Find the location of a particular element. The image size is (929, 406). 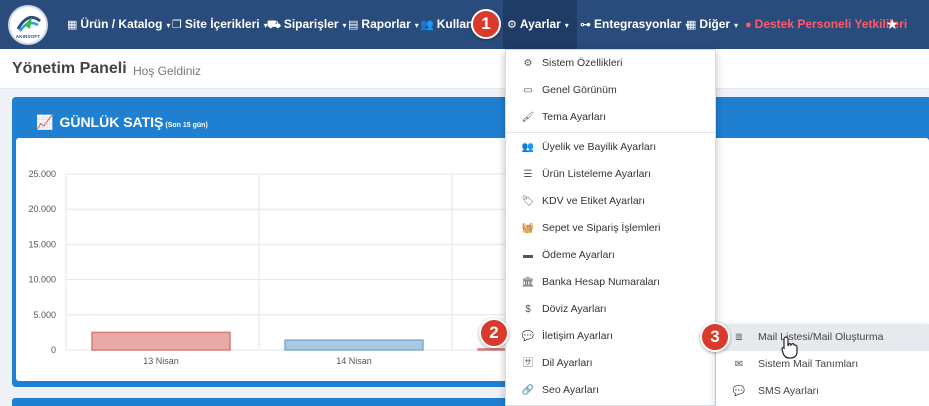

nav-site-icerikleri: ❐ Site İçerikleri ▾ is located at coordinates (220, 24).